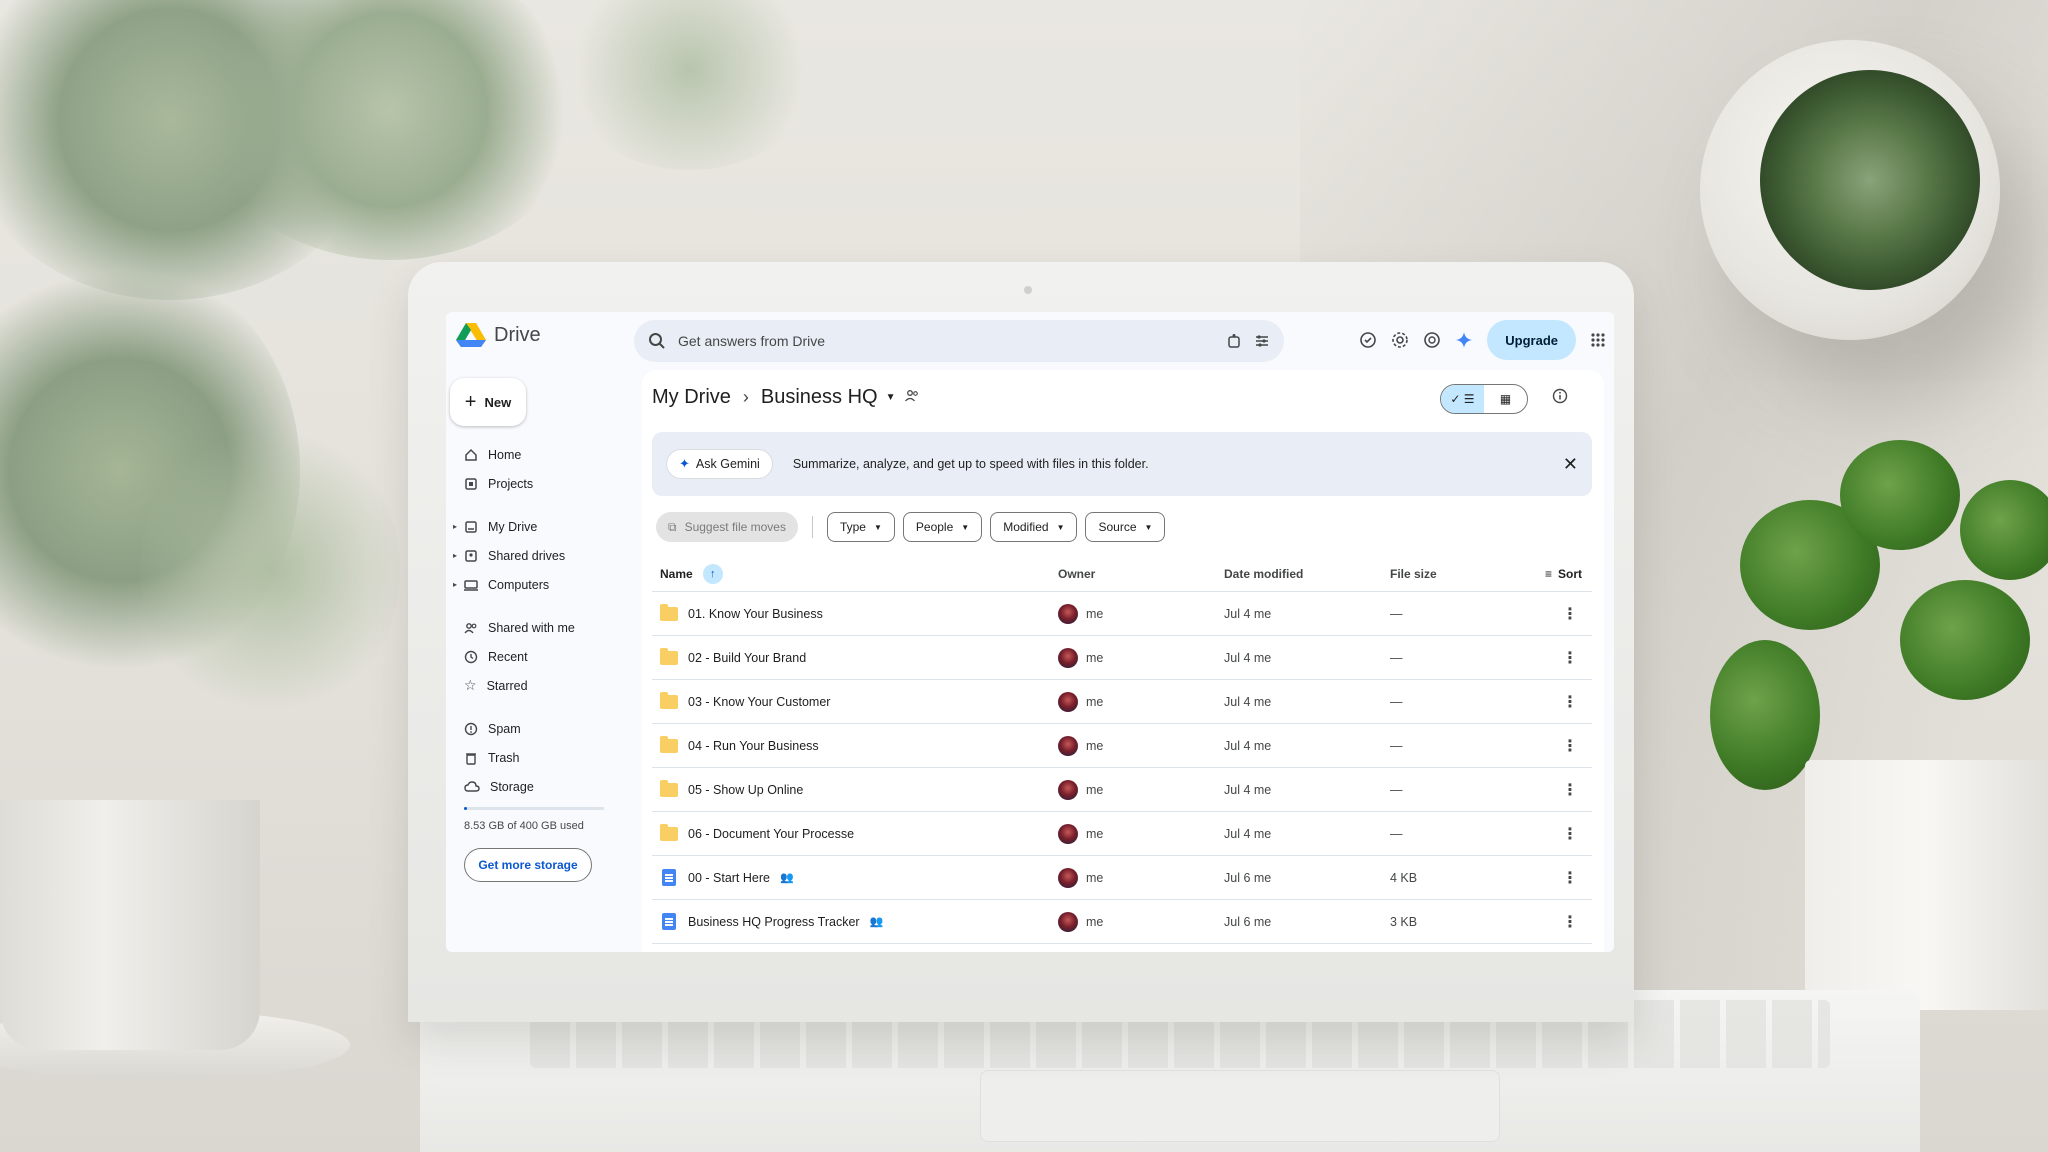 This screenshot has width=2048, height=1152. Describe the element at coordinates (1870, 180) in the screenshot. I see `succulent-plant` at that location.